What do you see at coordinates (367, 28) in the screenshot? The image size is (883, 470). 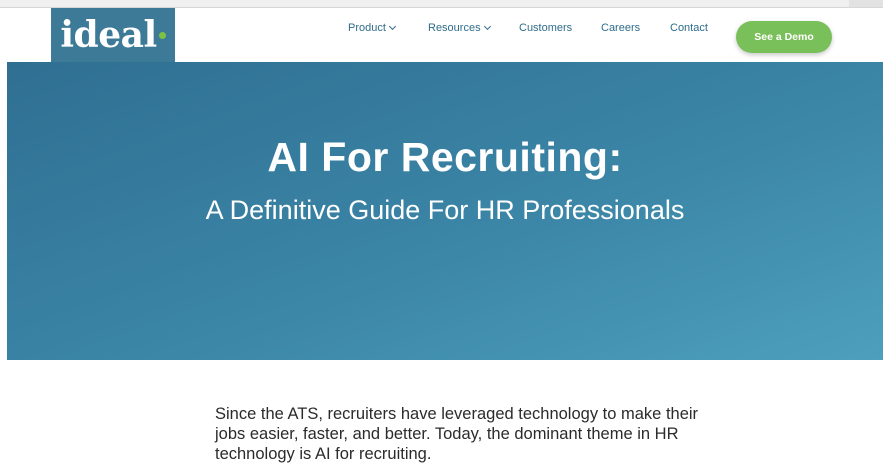 I see `nav-item-label: Product` at bounding box center [367, 28].